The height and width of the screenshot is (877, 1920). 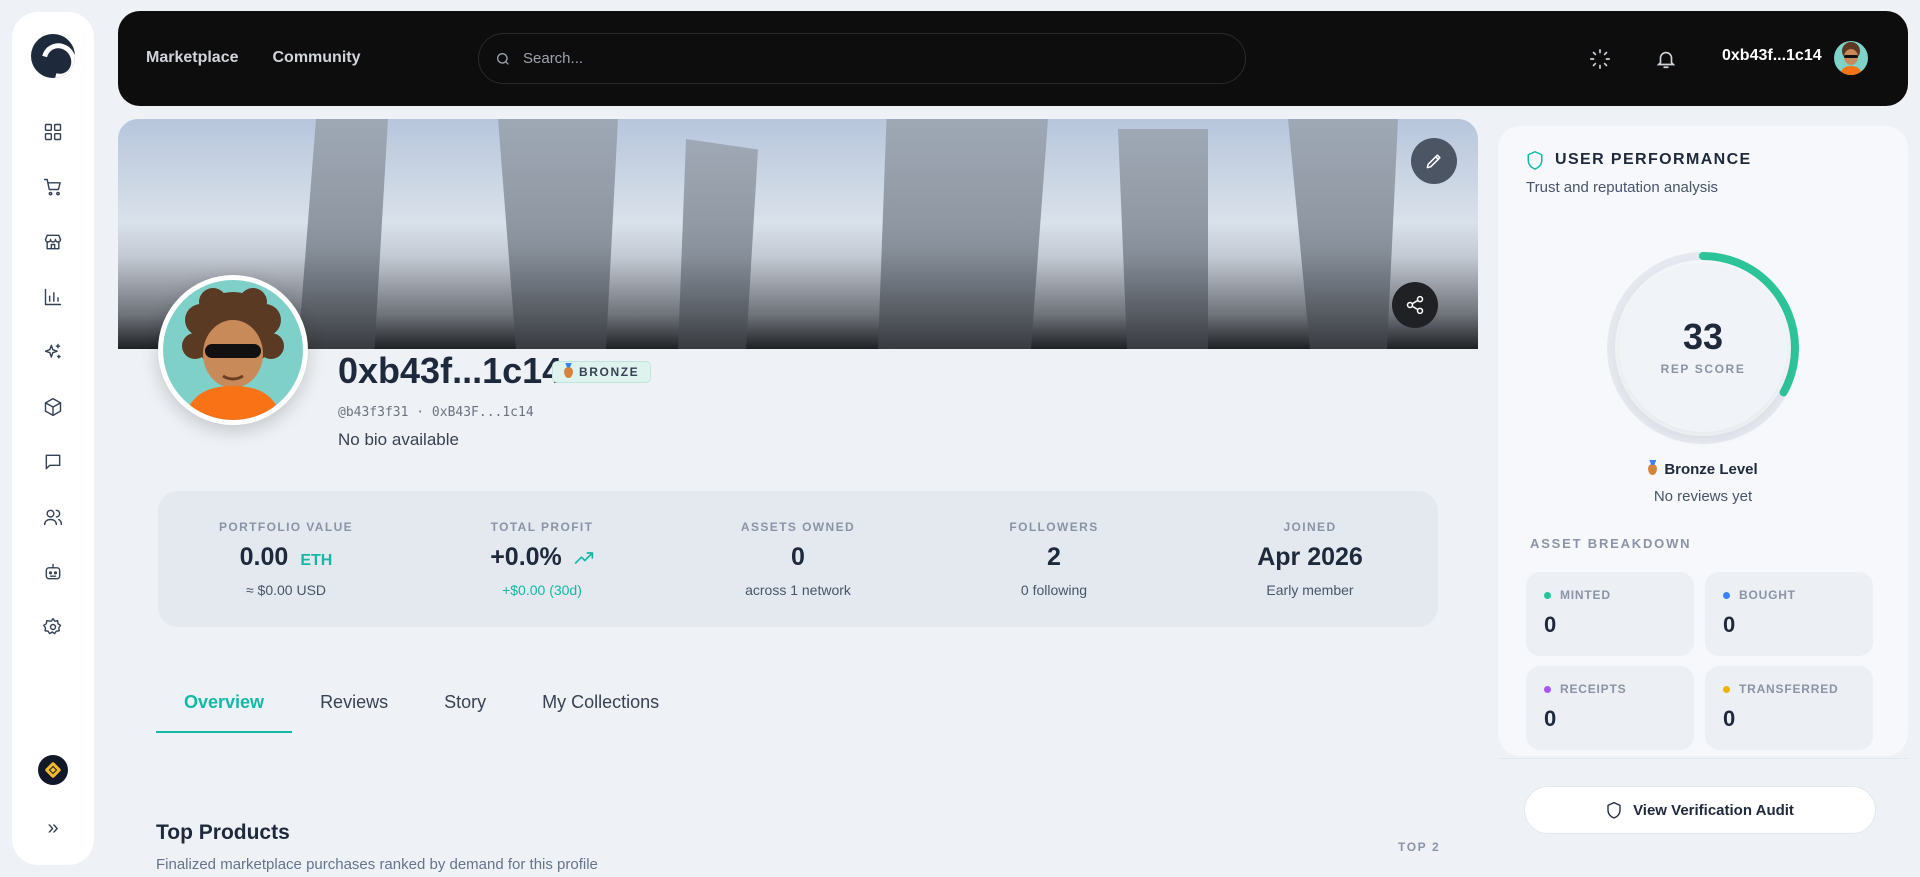 What do you see at coordinates (436, 412) in the screenshot?
I see `profile-handle: @b43f3f31 · 0xB43F...1c14` at bounding box center [436, 412].